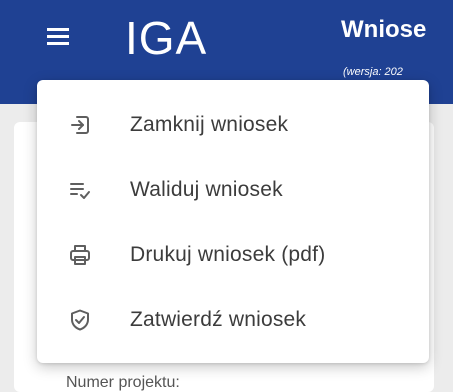 The image size is (453, 392). Describe the element at coordinates (384, 29) in the screenshot. I see `page-title: Wniose` at that location.